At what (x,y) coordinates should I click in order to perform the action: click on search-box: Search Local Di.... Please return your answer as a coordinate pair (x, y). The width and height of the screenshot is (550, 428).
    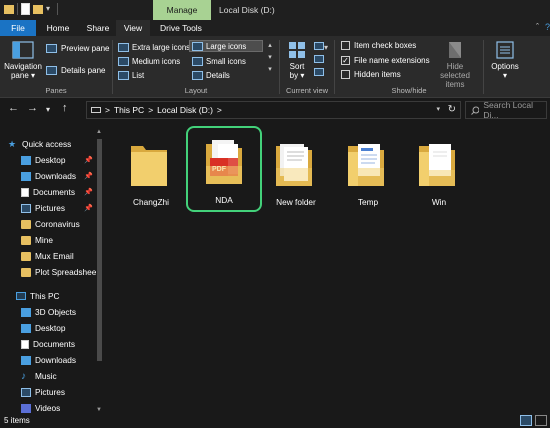
    Looking at the image, I should click on (506, 110).